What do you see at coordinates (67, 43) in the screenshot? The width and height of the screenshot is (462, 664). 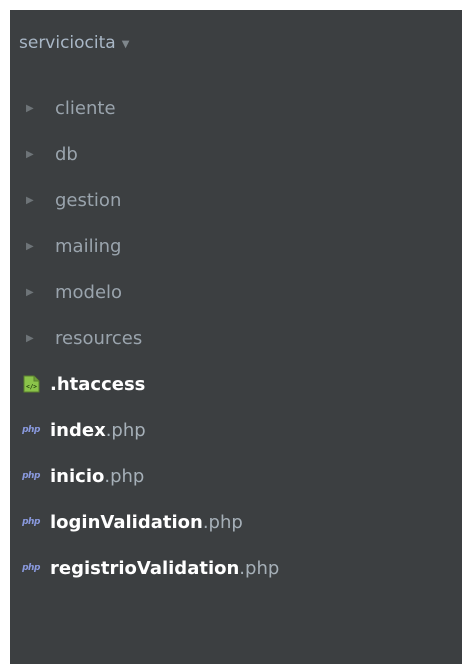 I see `project-name: serviciocita` at bounding box center [67, 43].